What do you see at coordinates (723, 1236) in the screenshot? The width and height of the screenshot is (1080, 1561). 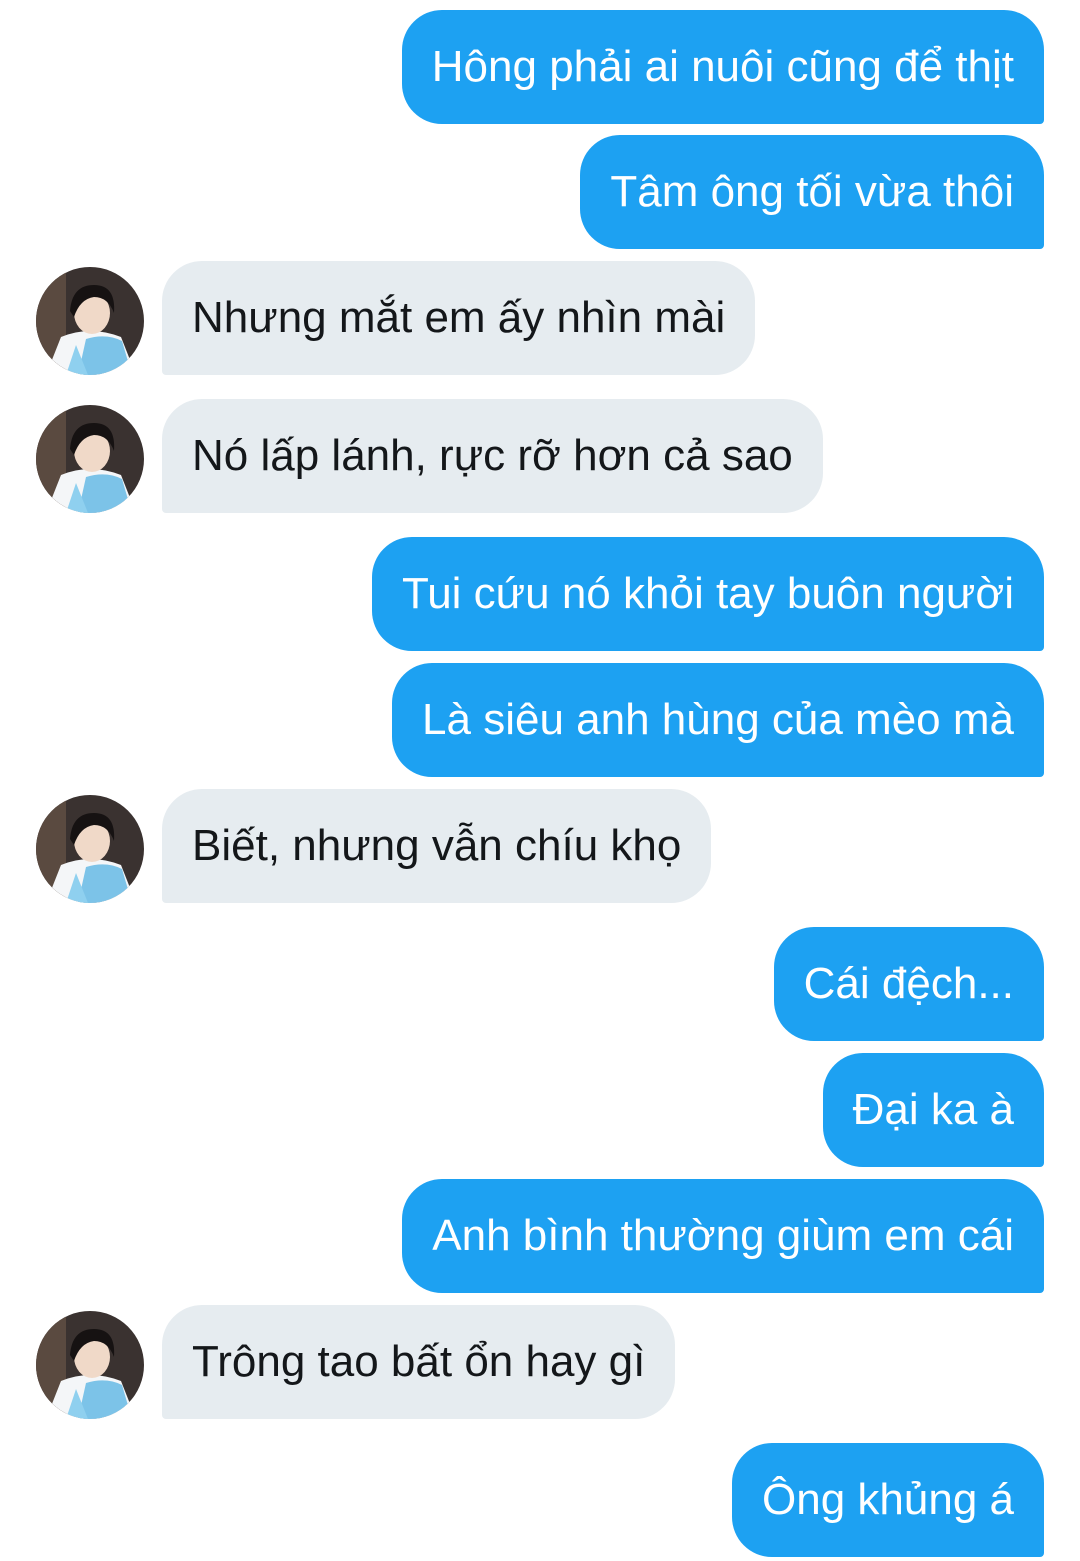 I see `message-bubble-outgoing: Anh bình thường giùm em cái` at bounding box center [723, 1236].